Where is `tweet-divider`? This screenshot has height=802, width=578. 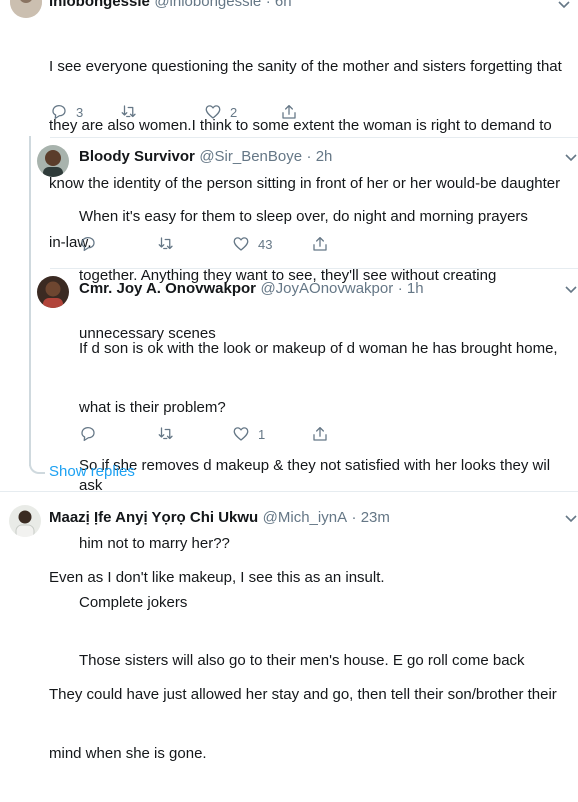
tweet-divider is located at coordinates (289, 491).